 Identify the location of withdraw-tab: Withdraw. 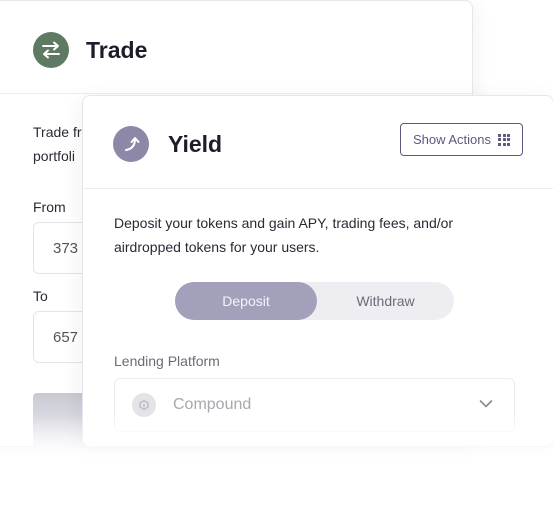
(385, 301).